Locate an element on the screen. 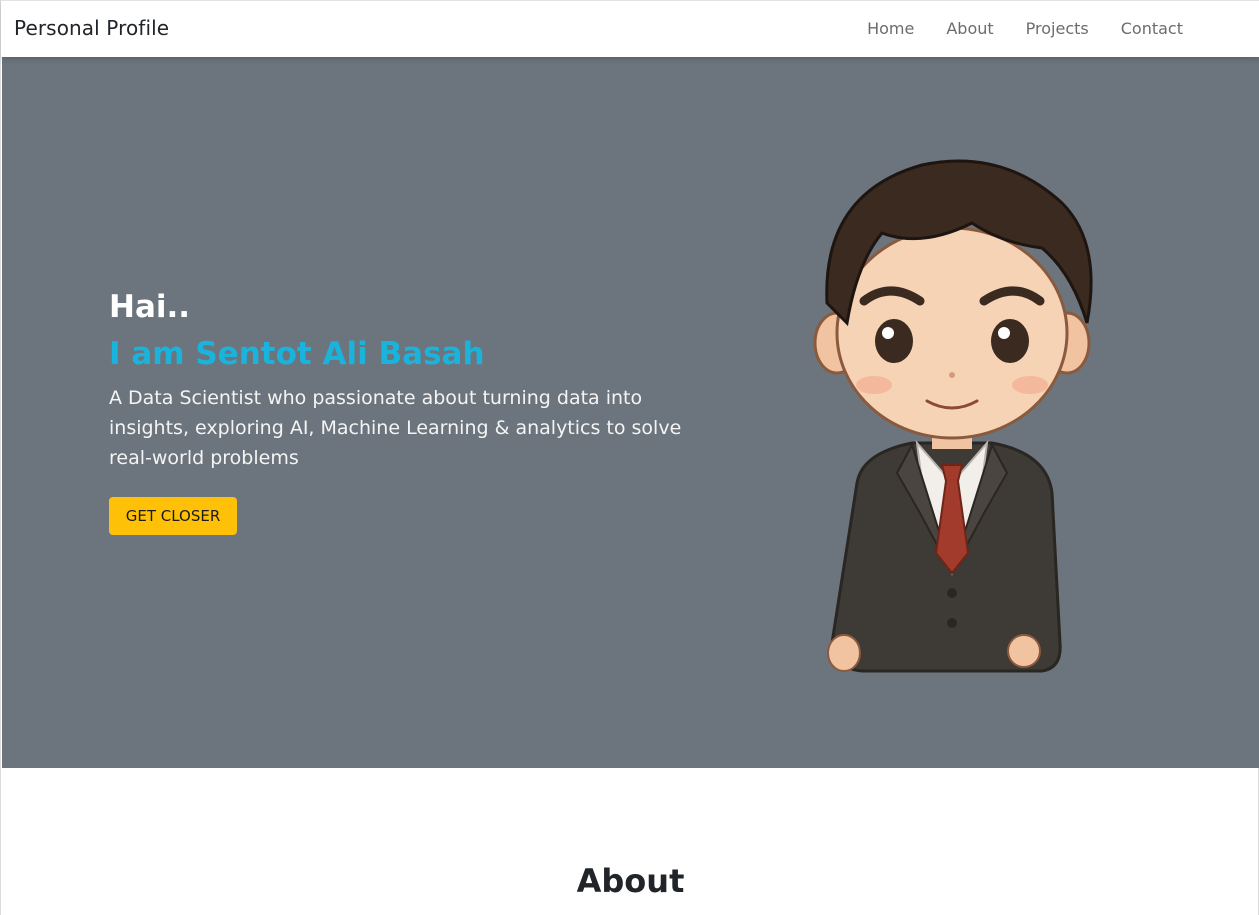  cheek-left is located at coordinates (874, 385).